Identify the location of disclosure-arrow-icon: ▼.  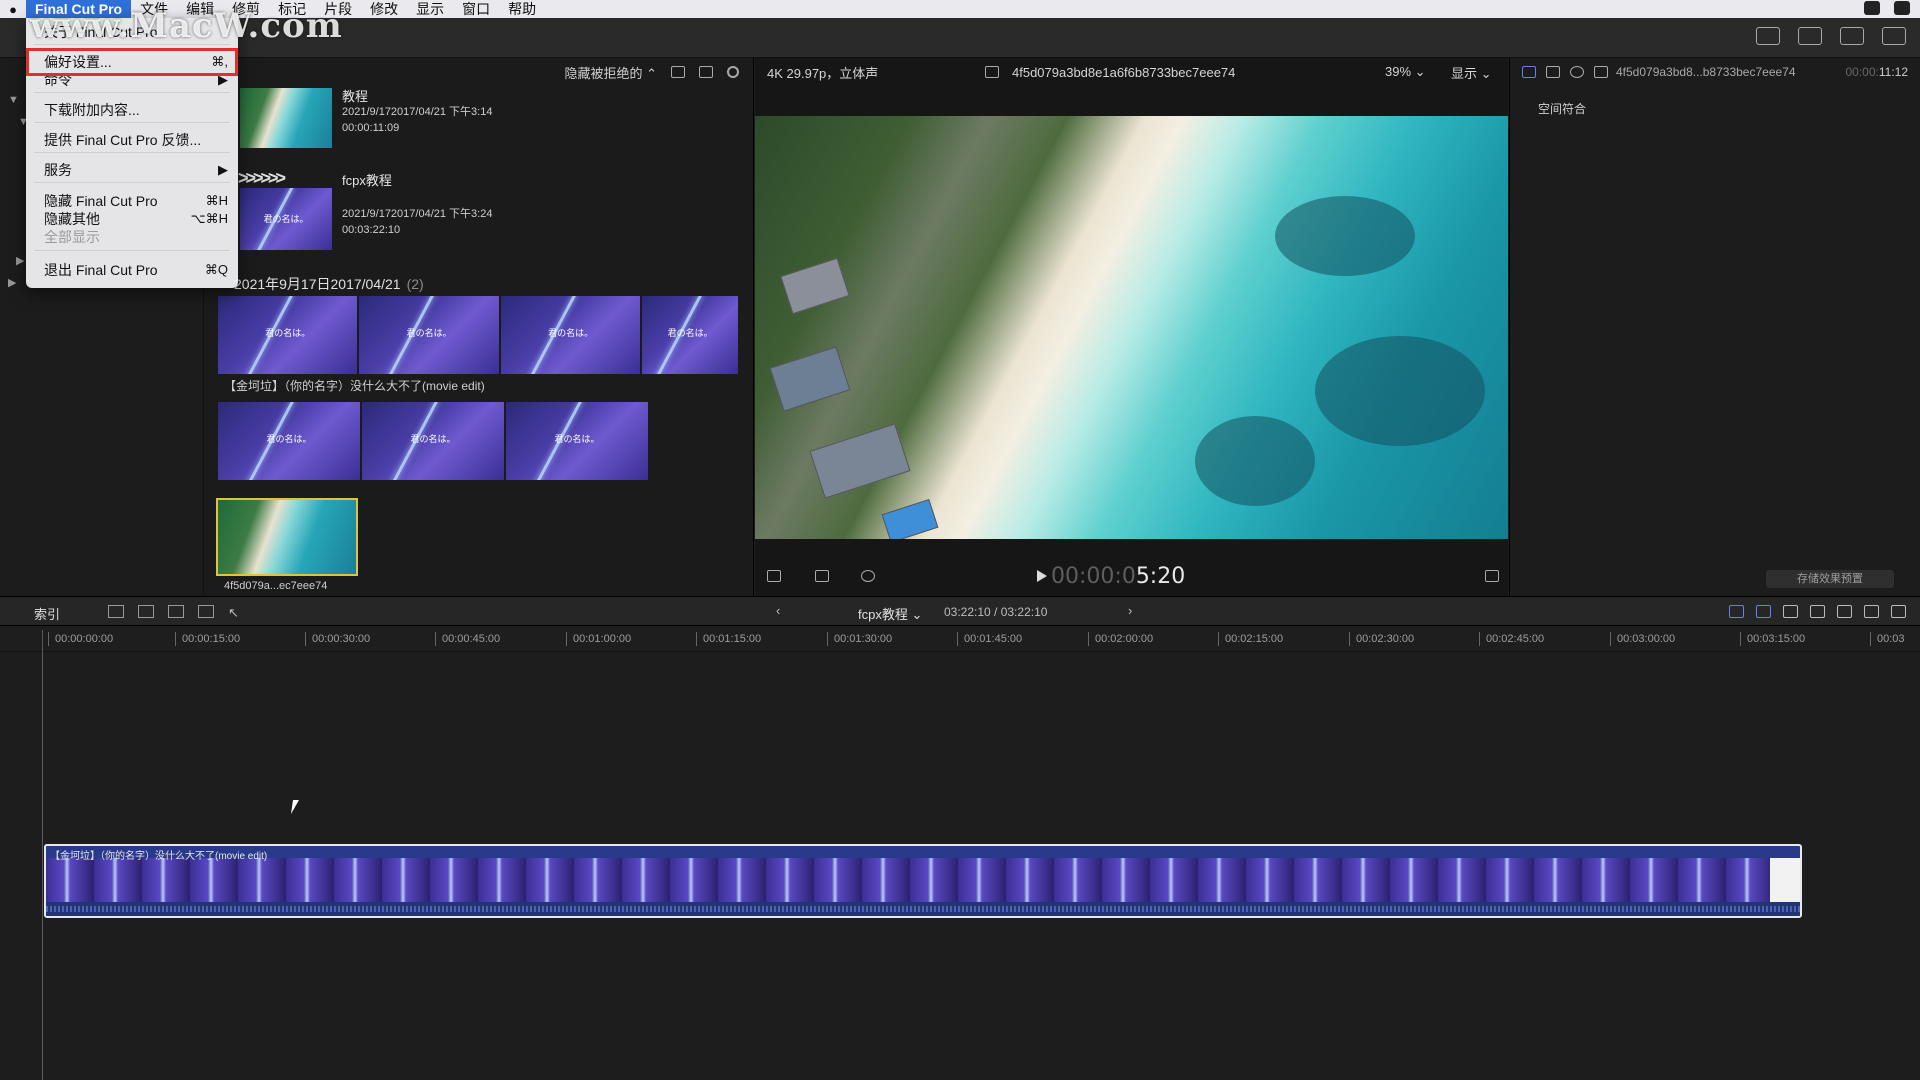
(13, 100).